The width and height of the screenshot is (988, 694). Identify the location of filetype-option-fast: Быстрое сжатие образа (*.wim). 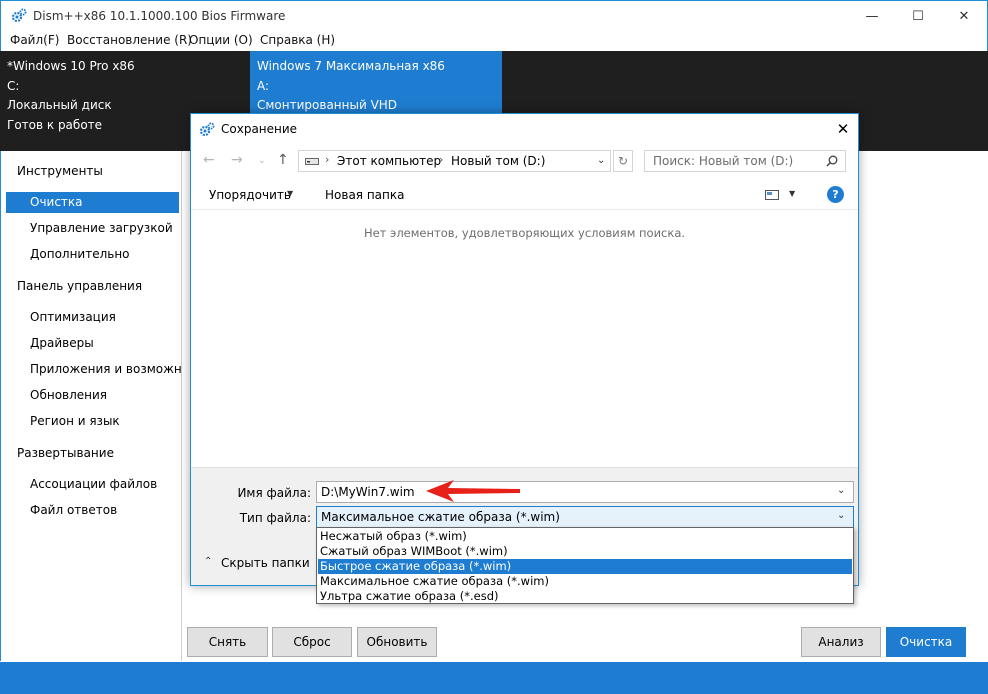
(585, 566).